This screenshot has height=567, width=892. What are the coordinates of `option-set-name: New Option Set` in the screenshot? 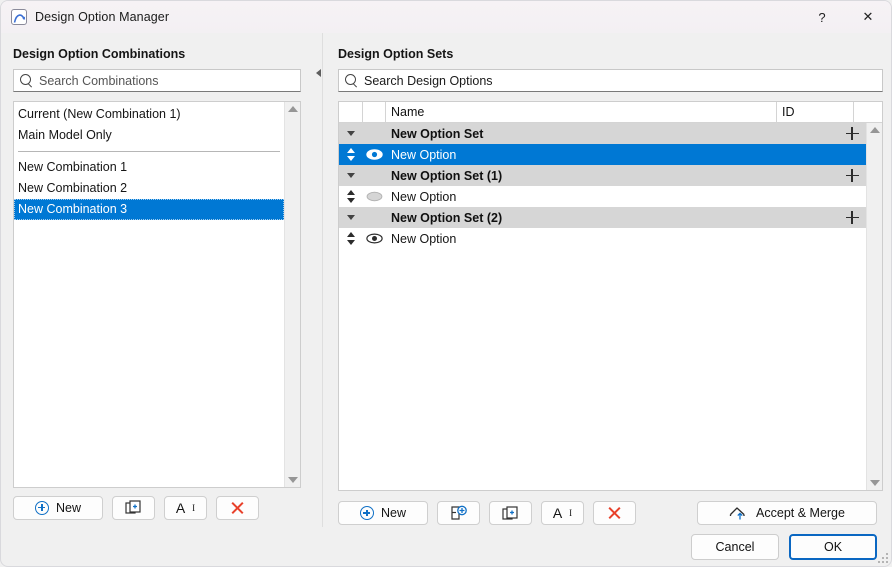 It's located at (437, 133).